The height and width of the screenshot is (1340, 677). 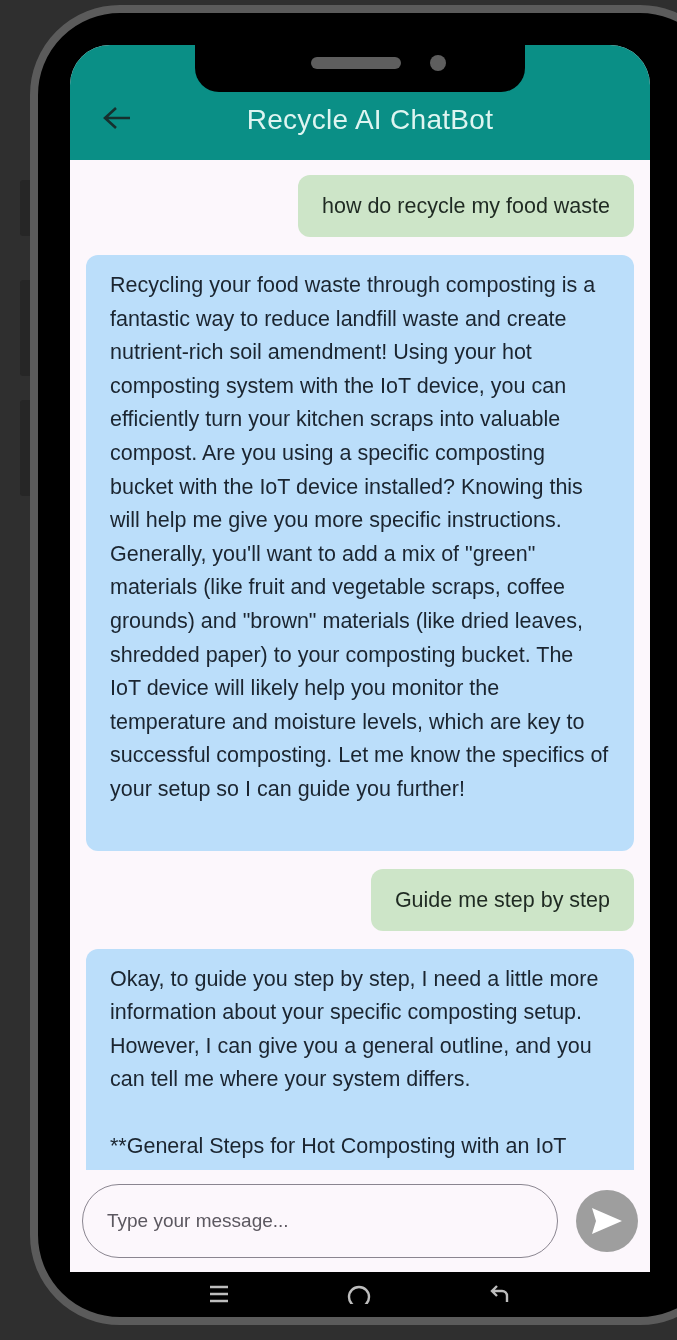 I want to click on app-title: Recycle AI ChatBot, so click(x=370, y=120).